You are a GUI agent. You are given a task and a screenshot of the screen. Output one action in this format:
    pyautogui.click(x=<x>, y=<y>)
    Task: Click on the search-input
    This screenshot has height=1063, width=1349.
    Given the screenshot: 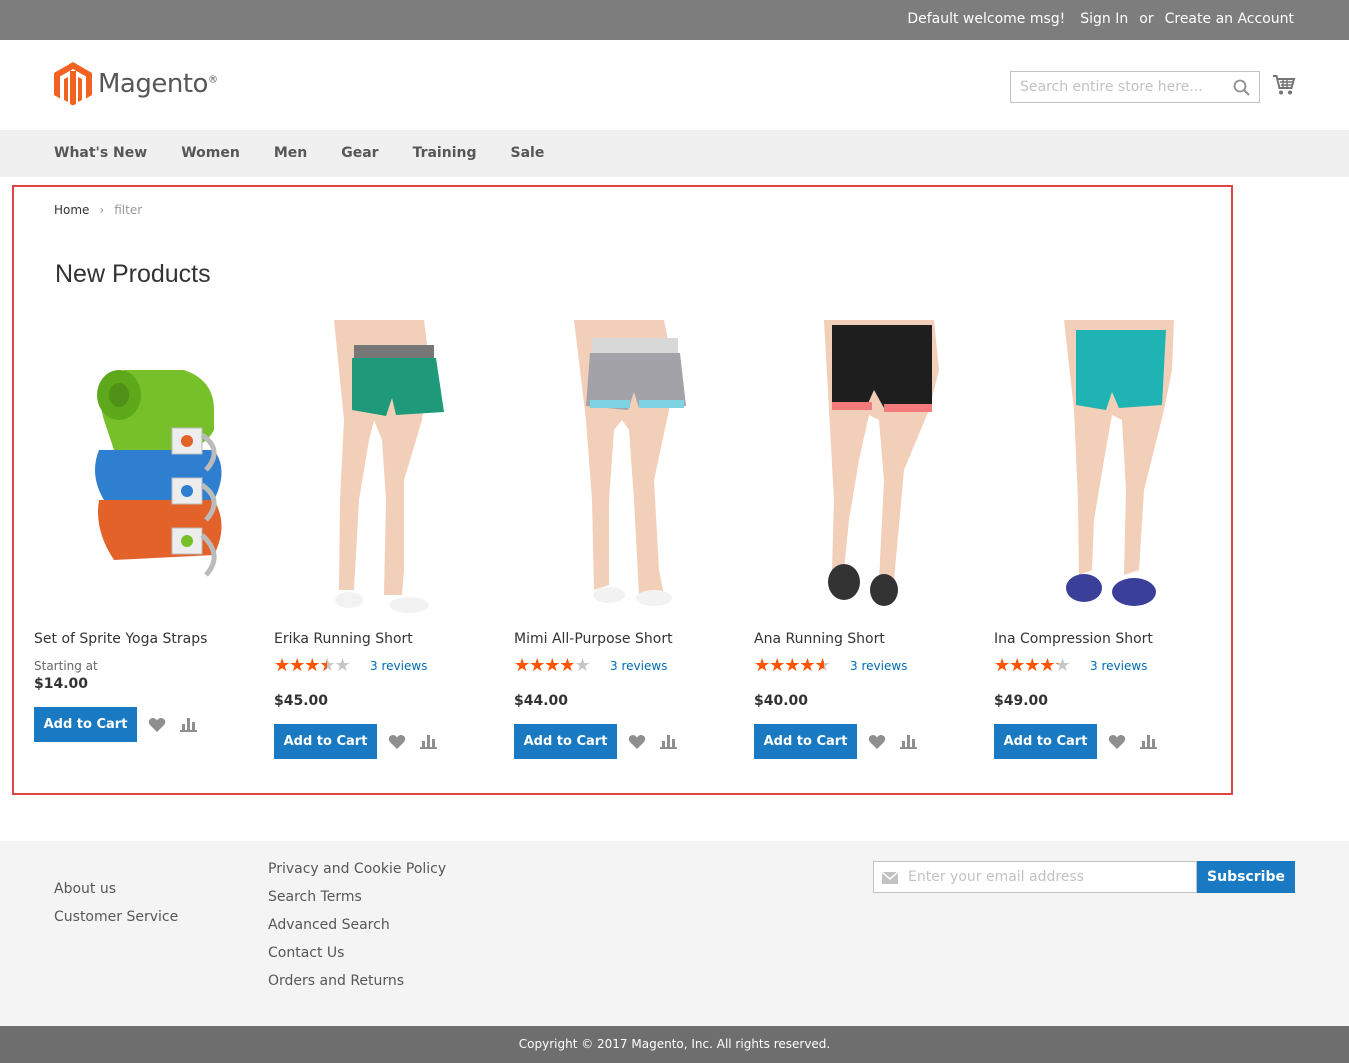 What is the action you would take?
    pyautogui.click(x=1116, y=87)
    